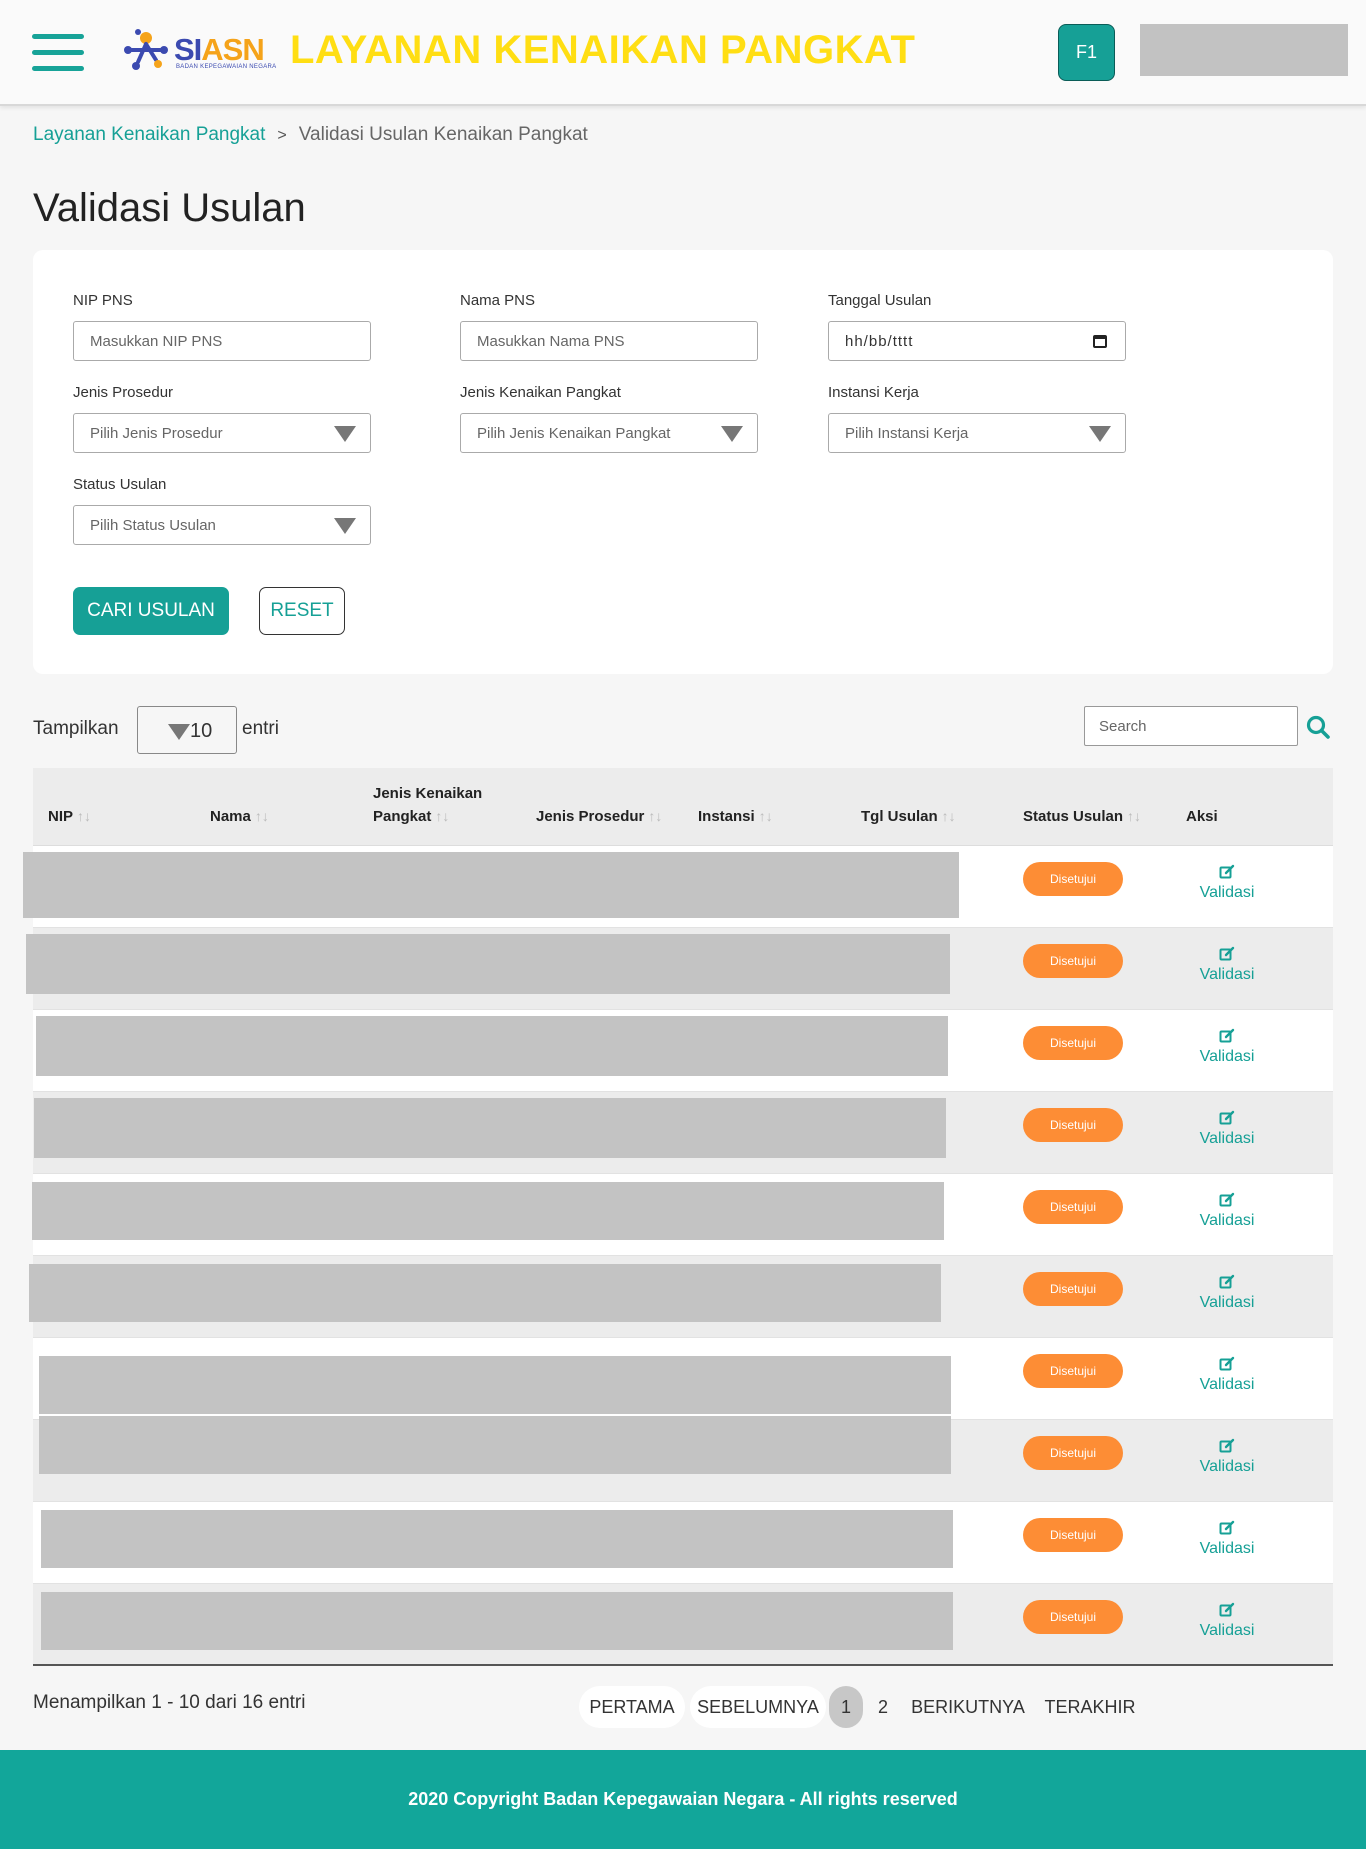 The image size is (1366, 1849). Describe the element at coordinates (632, 1707) in the screenshot. I see `pagination-first-button: PERTAMA` at that location.